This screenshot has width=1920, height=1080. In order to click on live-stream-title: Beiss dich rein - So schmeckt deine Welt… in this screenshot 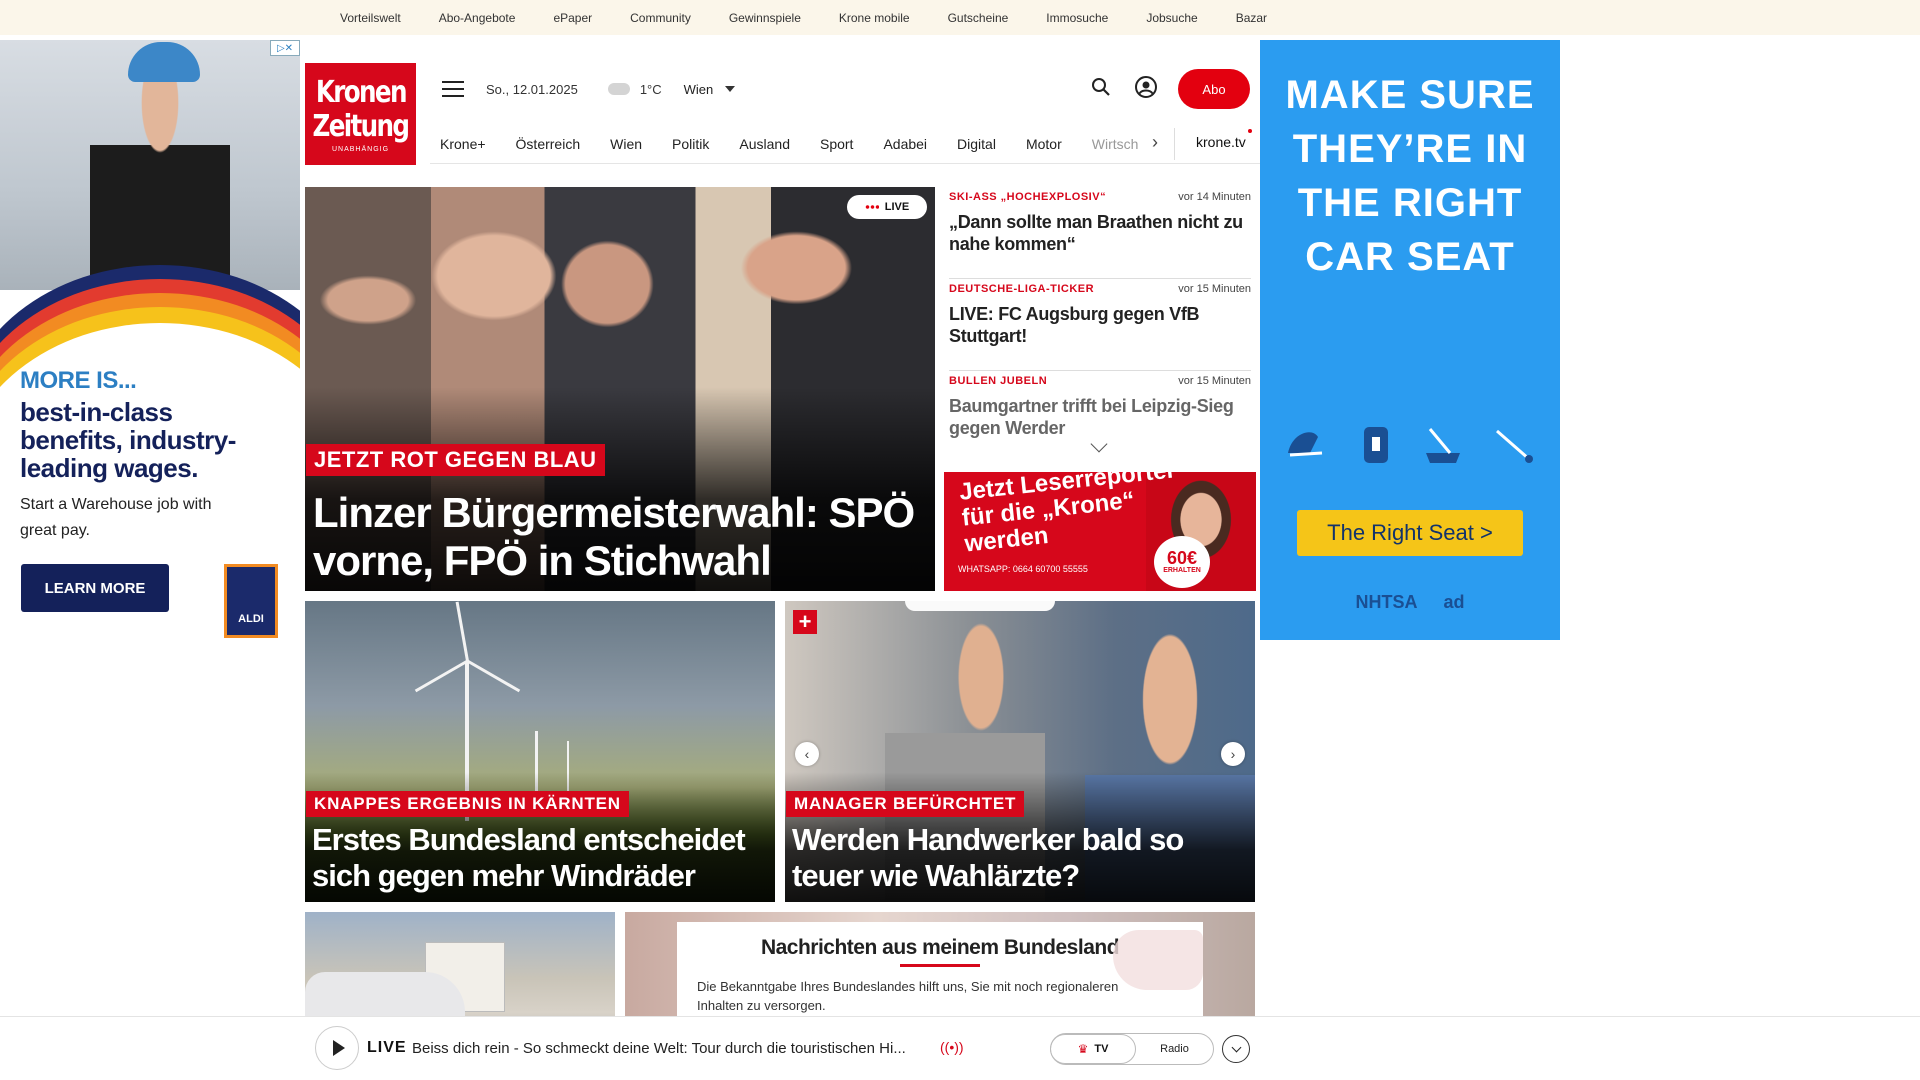, I will do `click(672, 1048)`.